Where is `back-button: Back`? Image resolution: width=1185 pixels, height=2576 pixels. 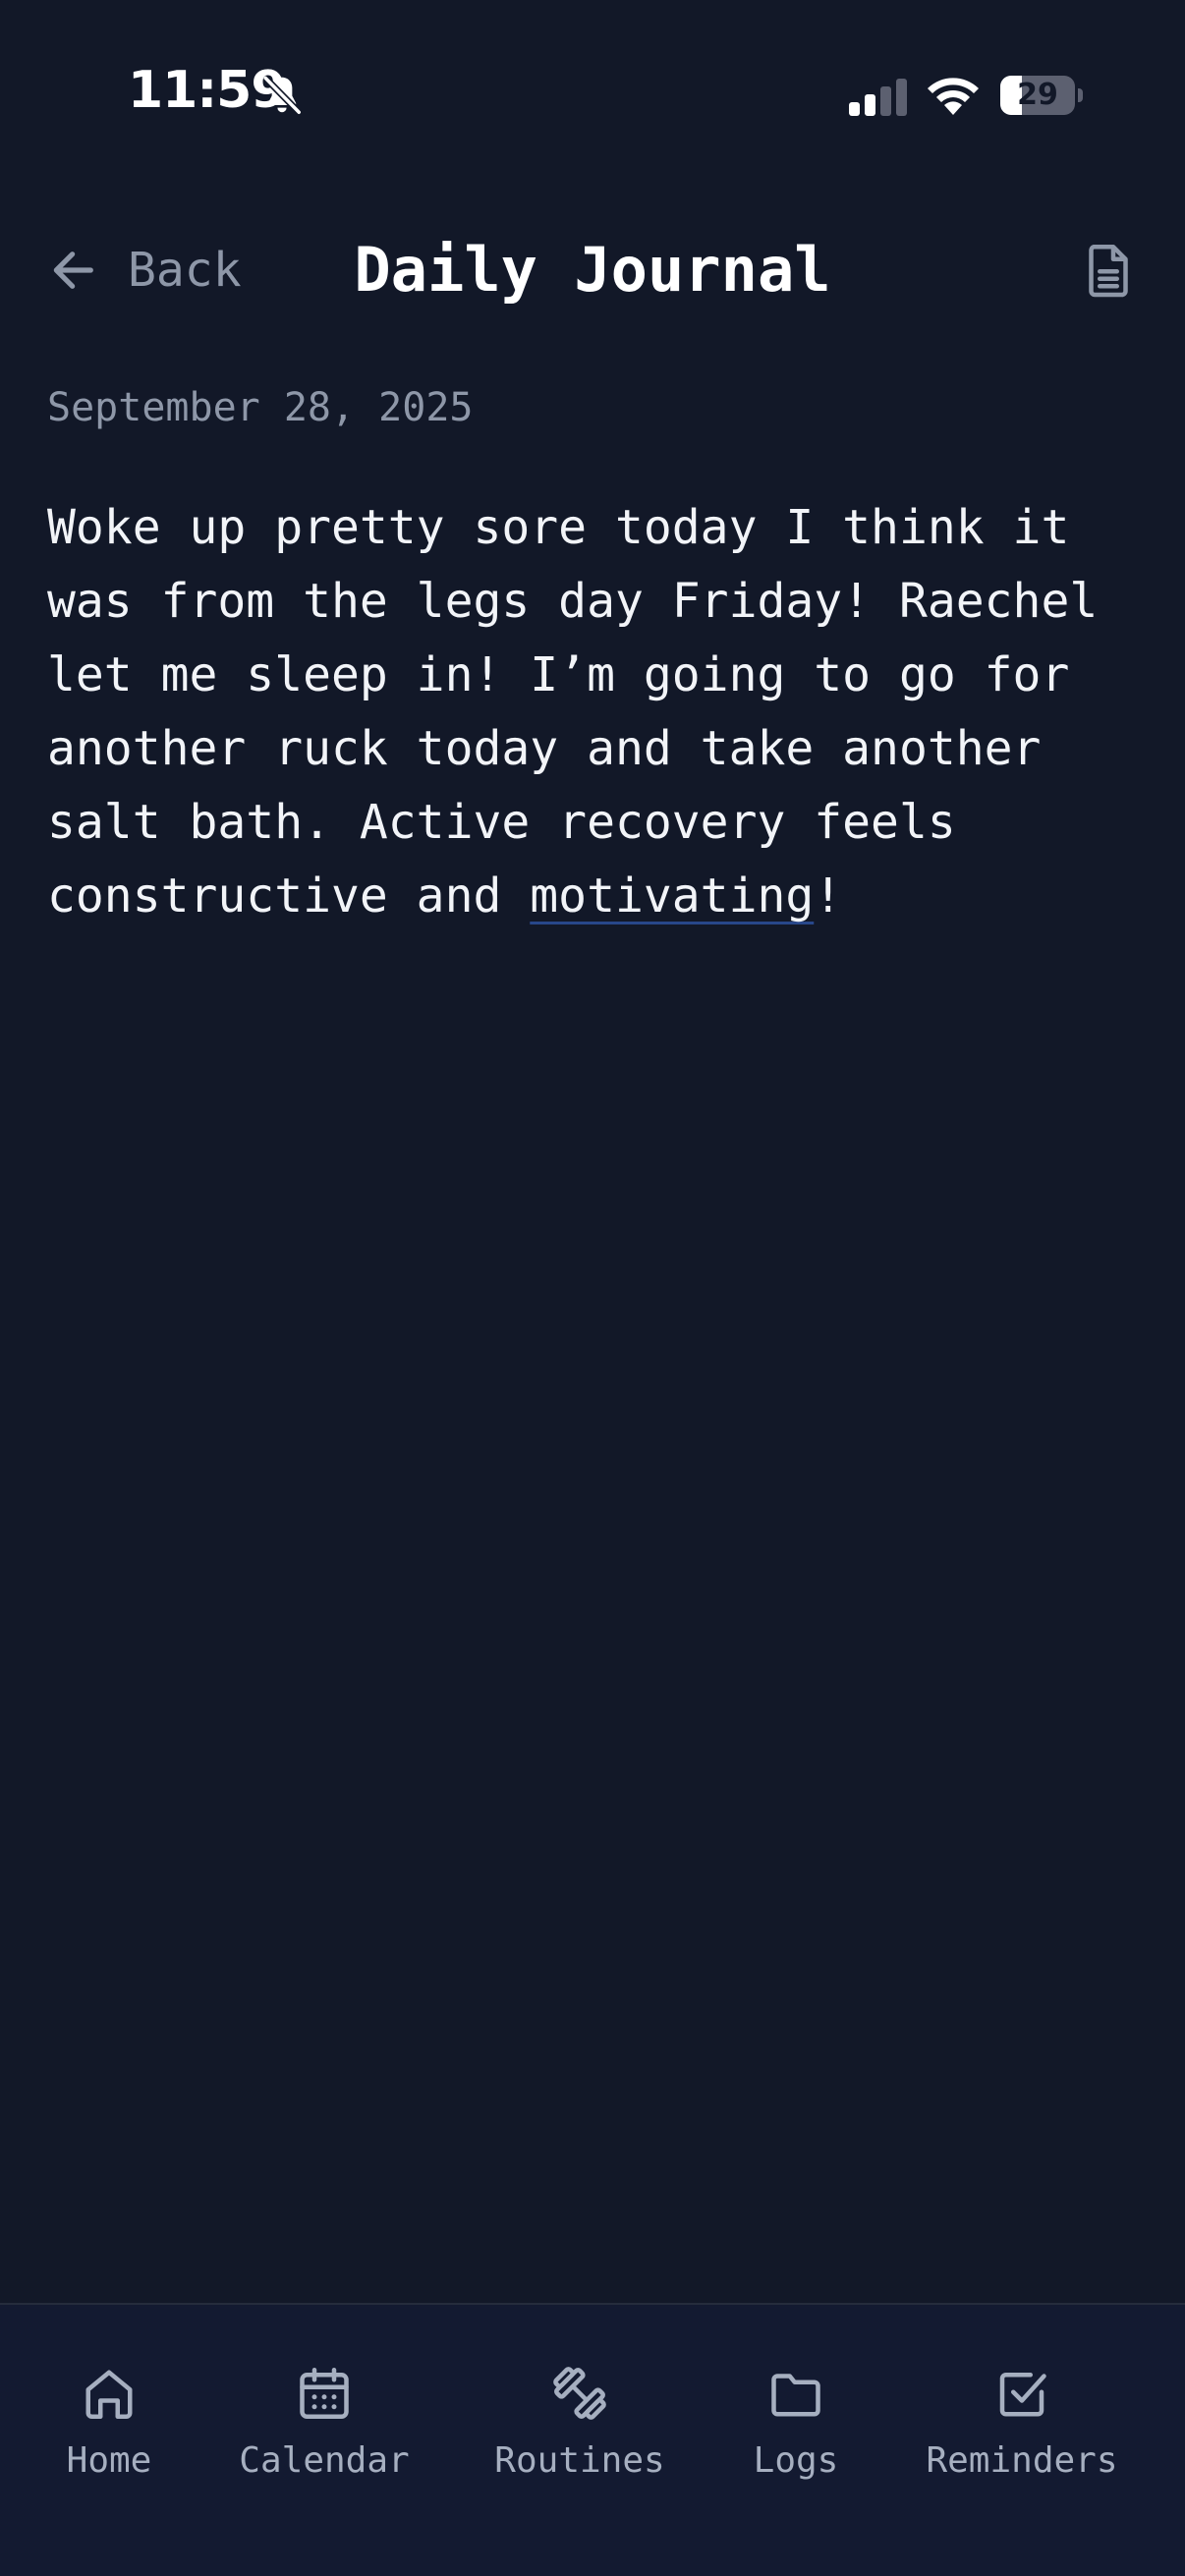
back-button: Back is located at coordinates (145, 270).